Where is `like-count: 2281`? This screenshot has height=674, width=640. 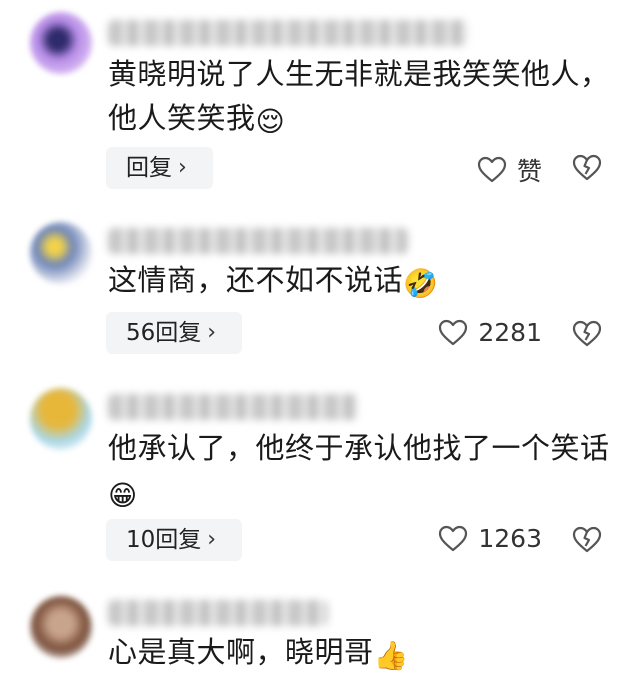 like-count: 2281 is located at coordinates (510, 332).